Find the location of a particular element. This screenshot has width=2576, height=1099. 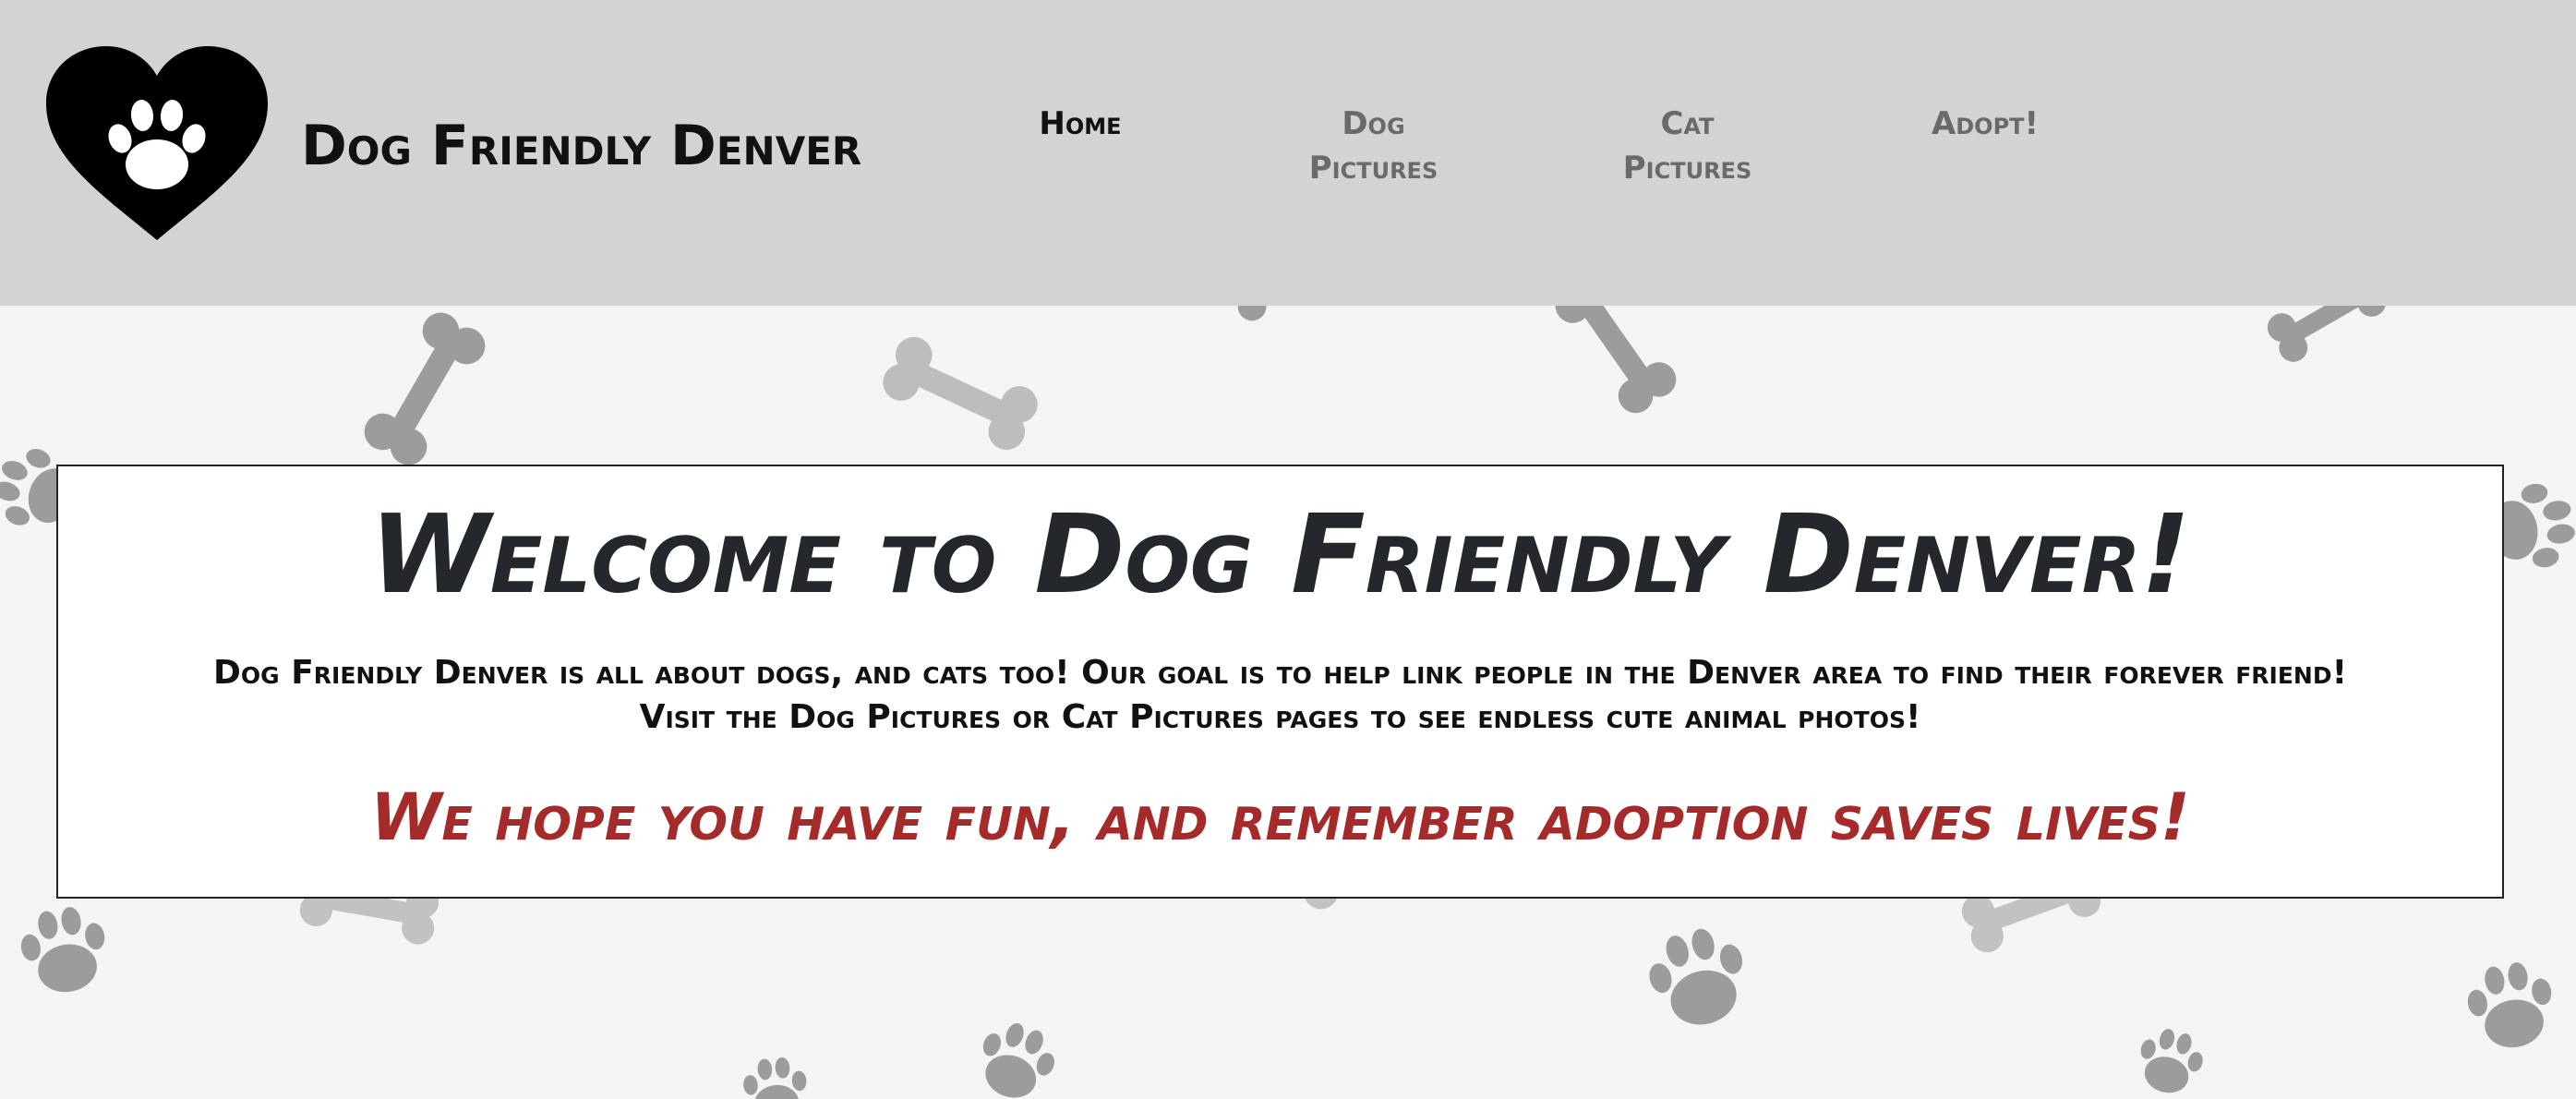

nav-home: Home is located at coordinates (1080, 124).